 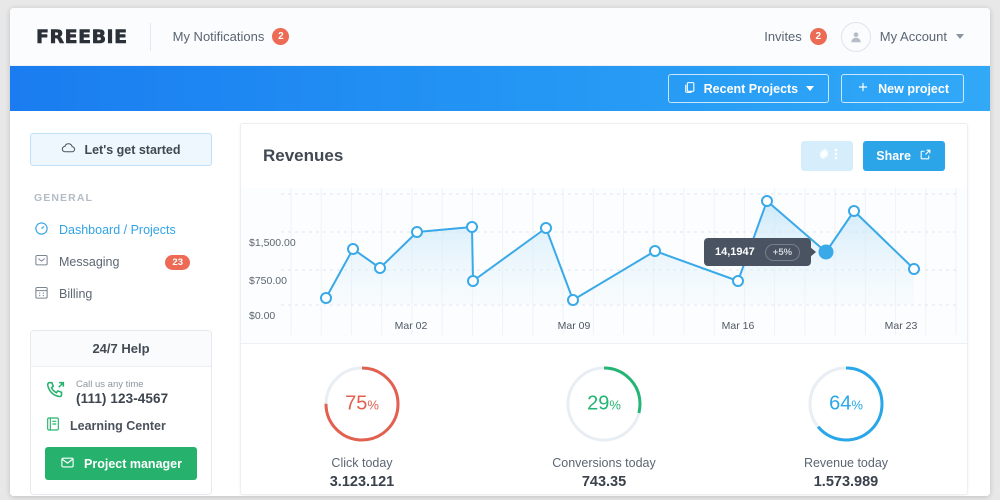 What do you see at coordinates (121, 294) in the screenshot?
I see `sidebar-item-billing: Billing` at bounding box center [121, 294].